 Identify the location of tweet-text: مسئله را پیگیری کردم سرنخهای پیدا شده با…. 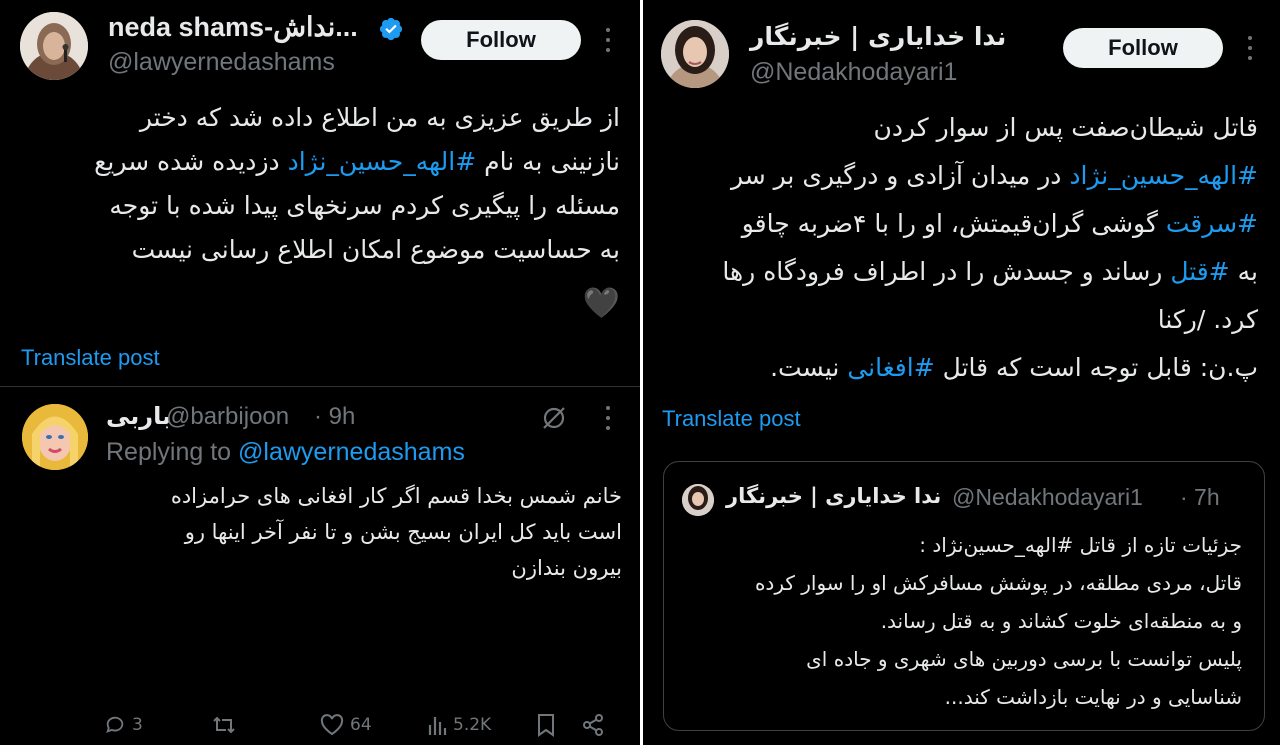
(364, 205).